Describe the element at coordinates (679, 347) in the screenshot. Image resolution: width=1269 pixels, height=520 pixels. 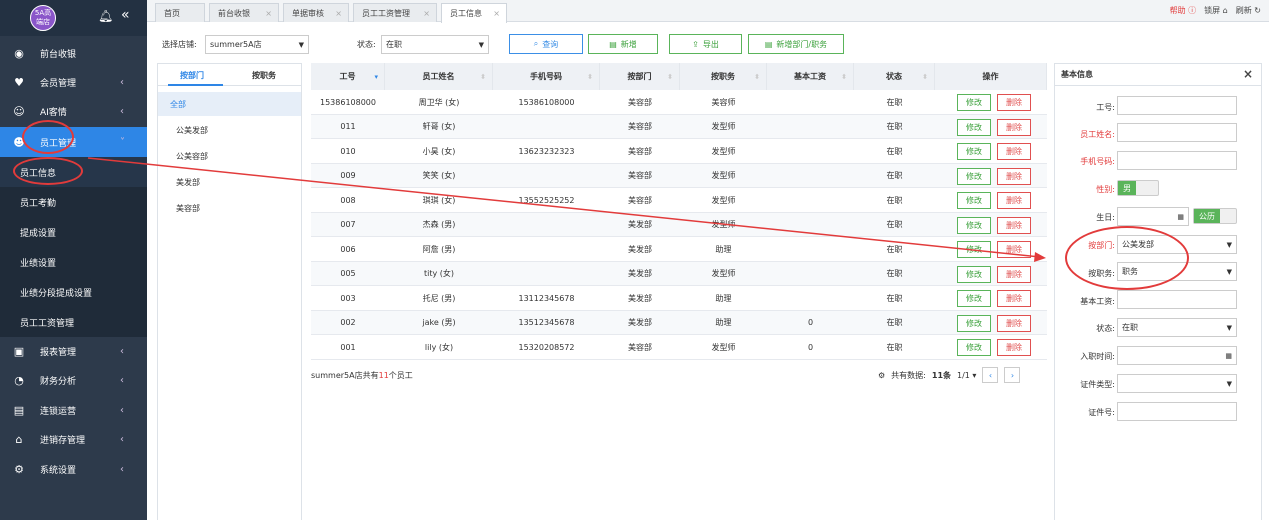
I see `table-row: 001 lily (女) 15320208572 美容部 发型师 0 在职 修改 删除` at that location.